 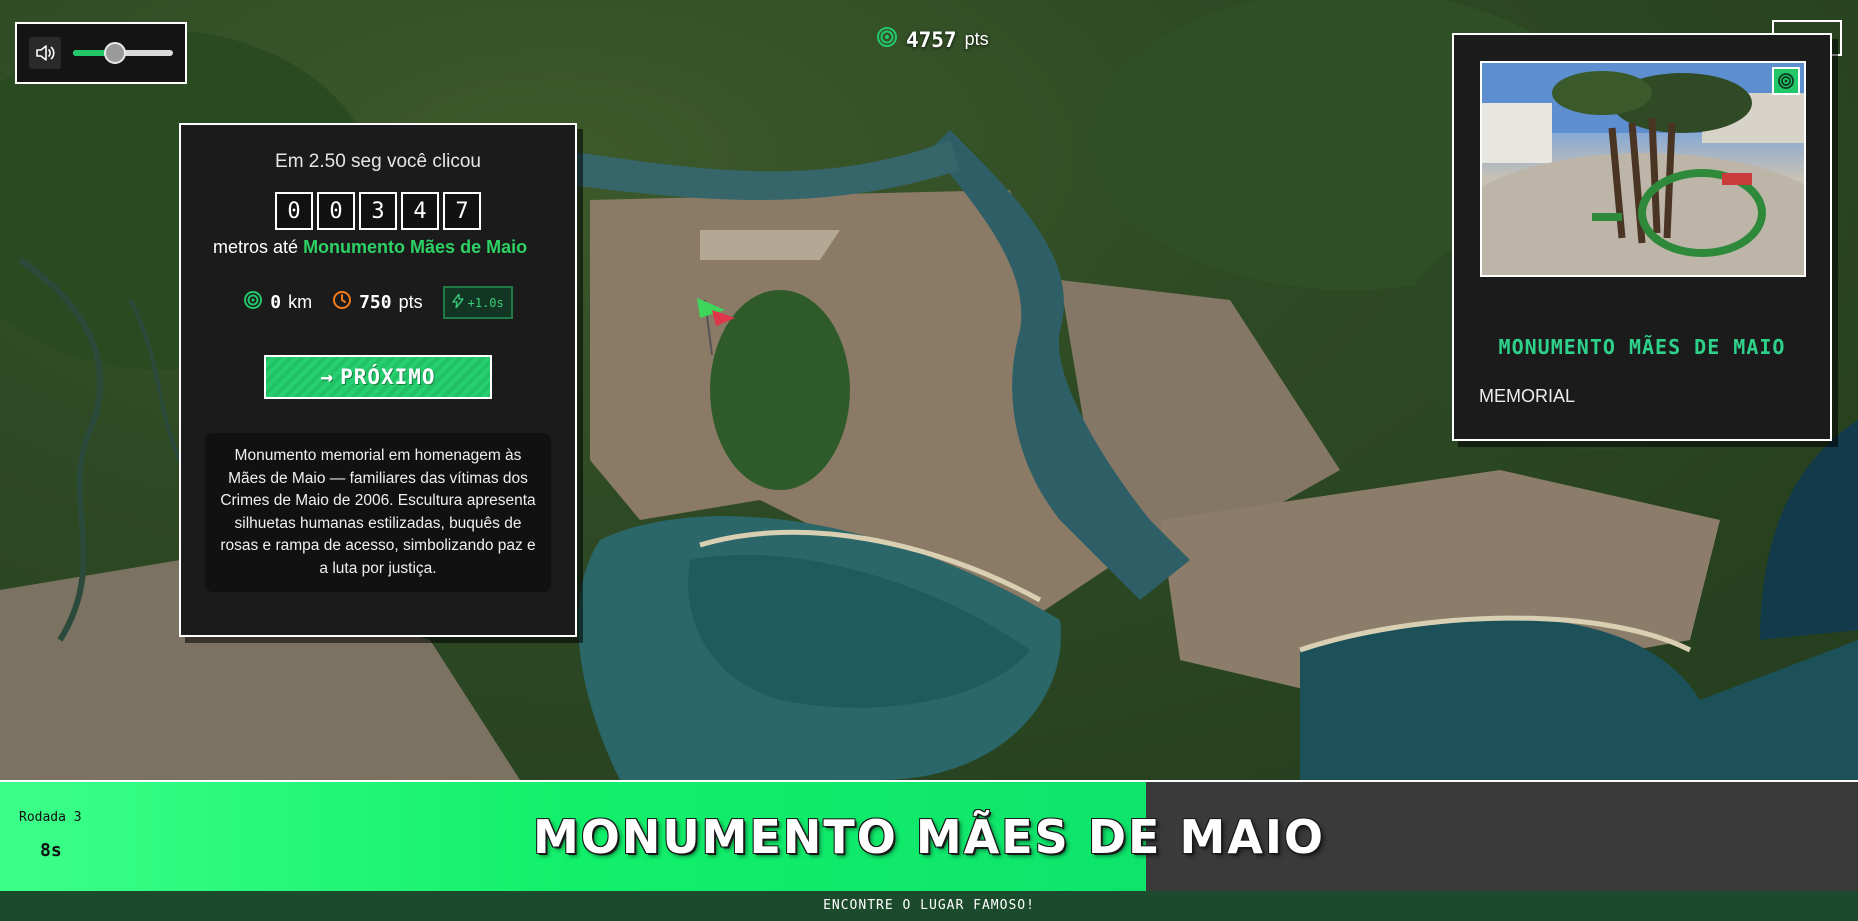 What do you see at coordinates (1642, 347) in the screenshot?
I see `place-card-title: MONUMENTO MÃES DE MAIO` at bounding box center [1642, 347].